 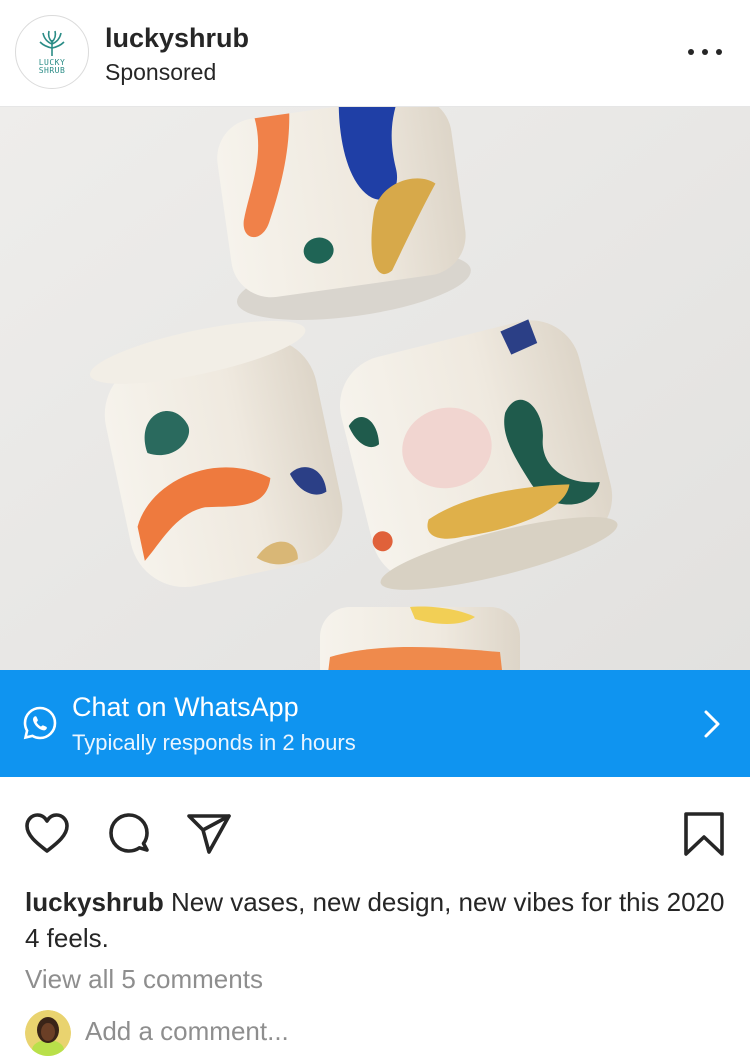 What do you see at coordinates (704, 834) in the screenshot?
I see `bookmark-icon` at bounding box center [704, 834].